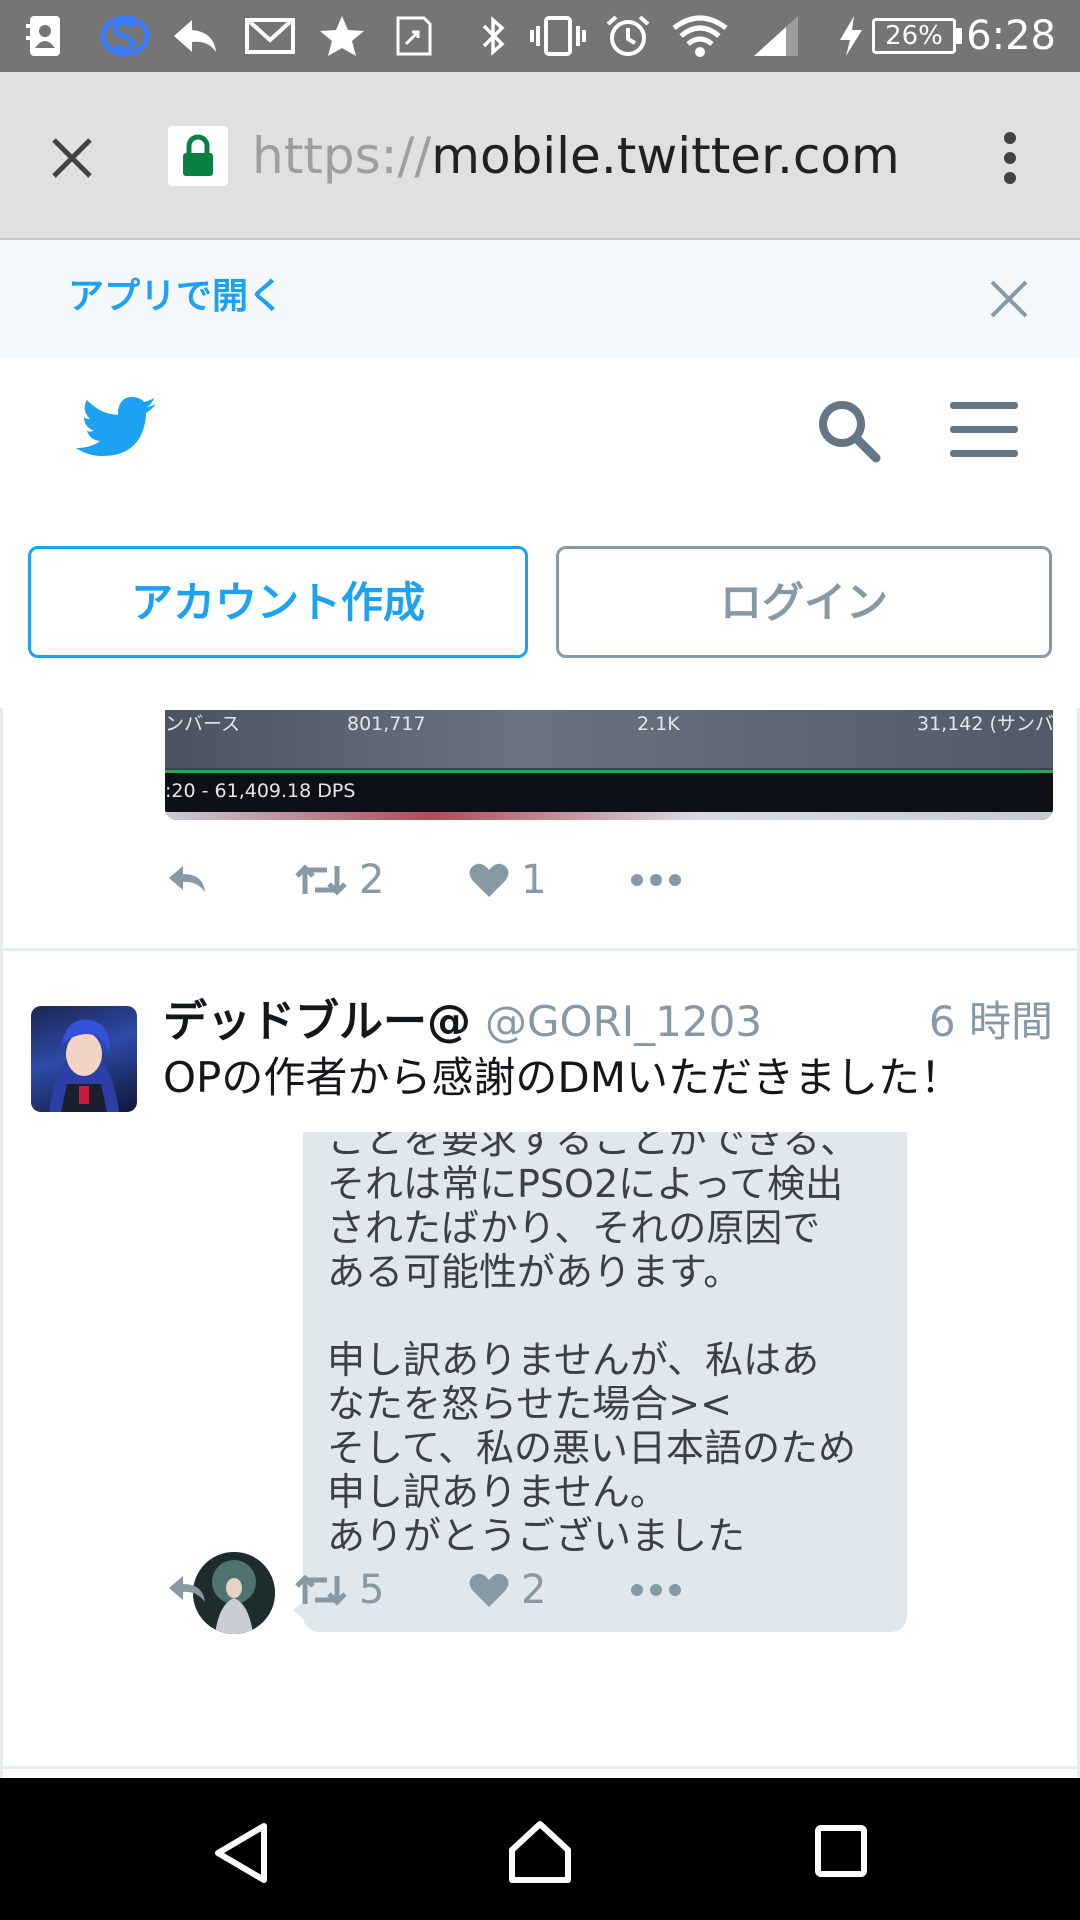 The width and height of the screenshot is (1080, 1920). Describe the element at coordinates (540, 299) in the screenshot. I see `open-in-app-banner: アプリで開く` at that location.